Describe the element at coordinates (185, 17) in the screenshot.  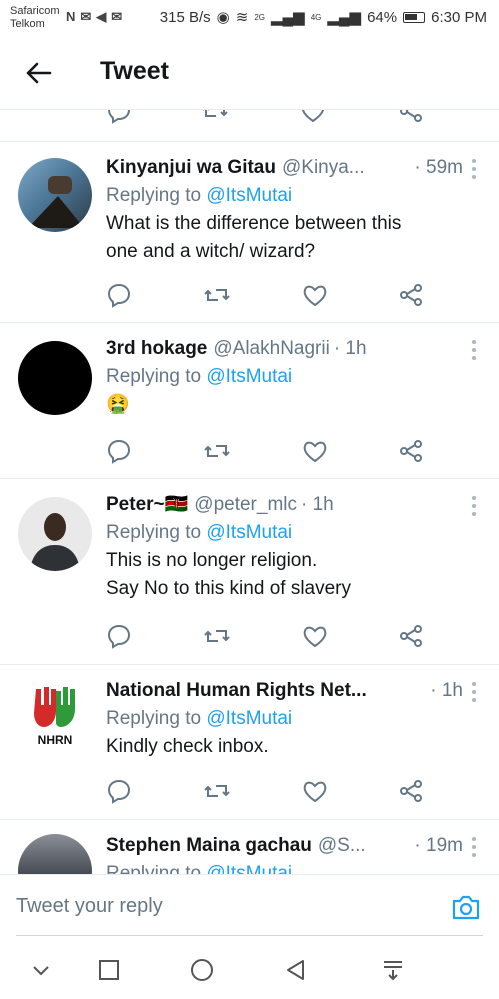
I see `network-speed: 315 B/s` at that location.